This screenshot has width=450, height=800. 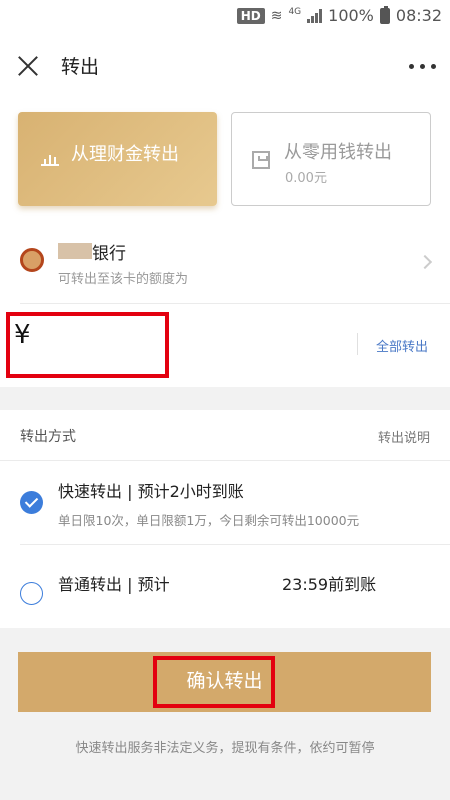 What do you see at coordinates (250, 15) in the screenshot?
I see `hd-badge: HD` at bounding box center [250, 15].